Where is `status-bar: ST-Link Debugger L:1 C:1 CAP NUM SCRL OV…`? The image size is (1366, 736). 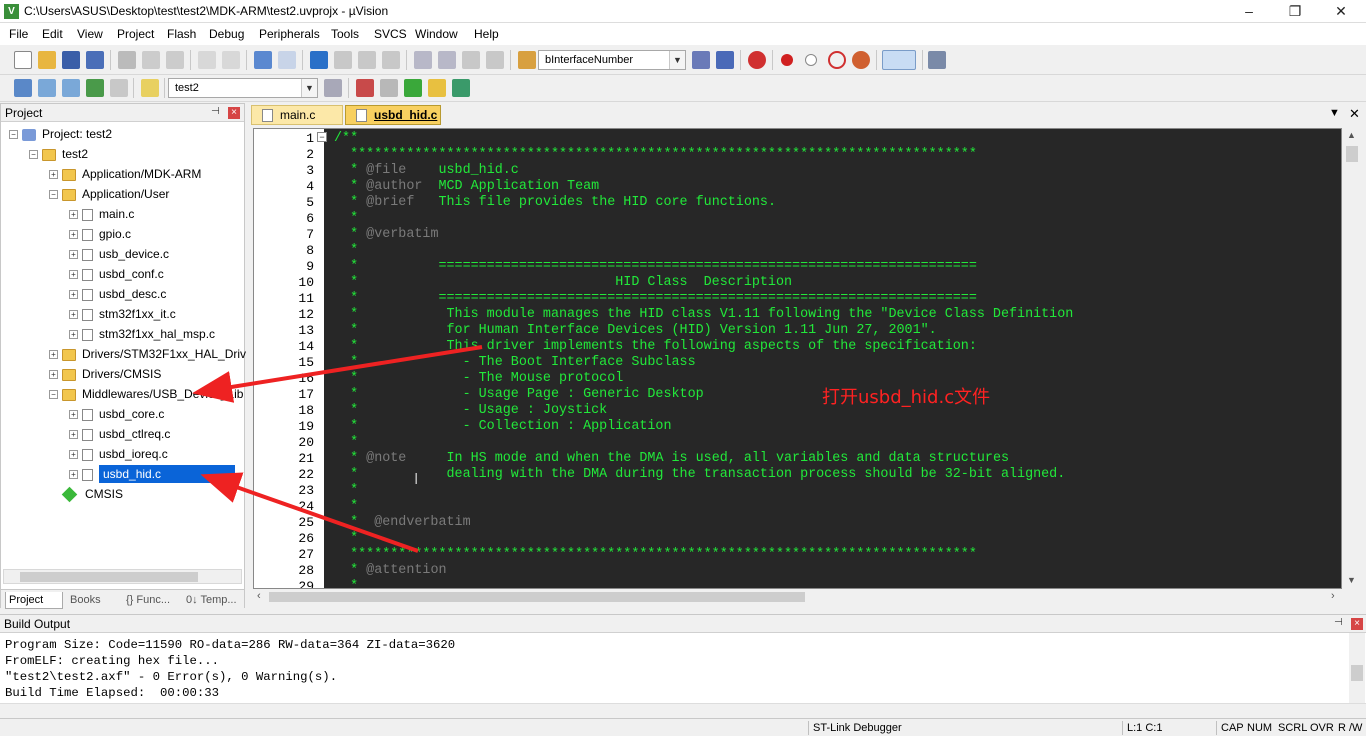
status-bar: ST-Link Debugger L:1 C:1 CAP NUM SCRL OV… is located at coordinates (683, 727).